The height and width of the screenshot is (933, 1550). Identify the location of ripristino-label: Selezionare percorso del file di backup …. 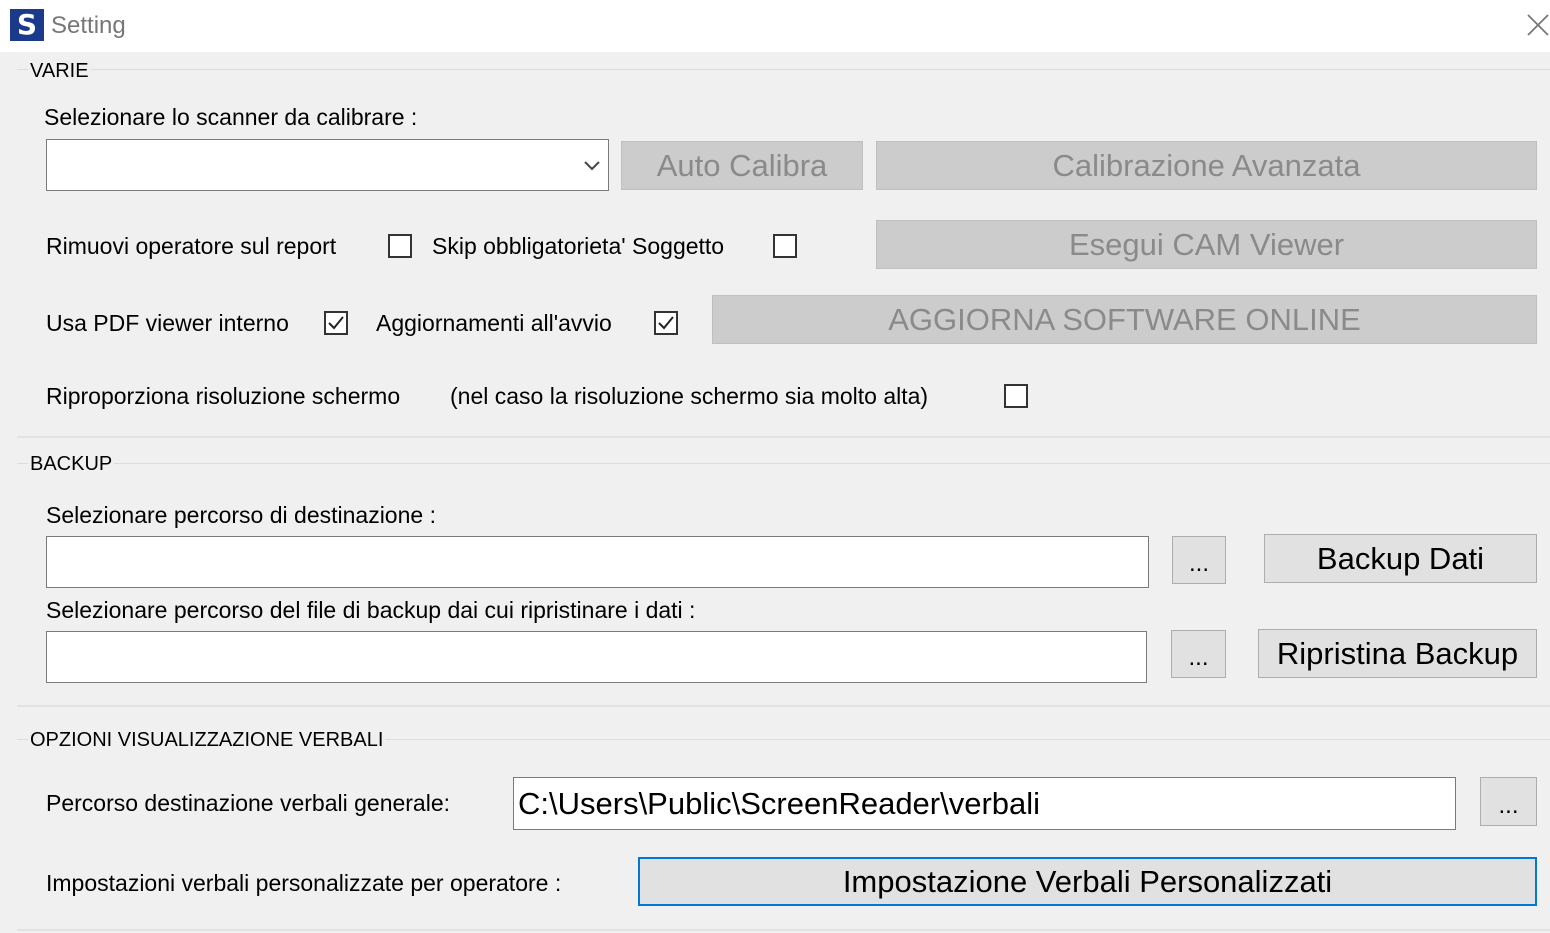
(371, 610).